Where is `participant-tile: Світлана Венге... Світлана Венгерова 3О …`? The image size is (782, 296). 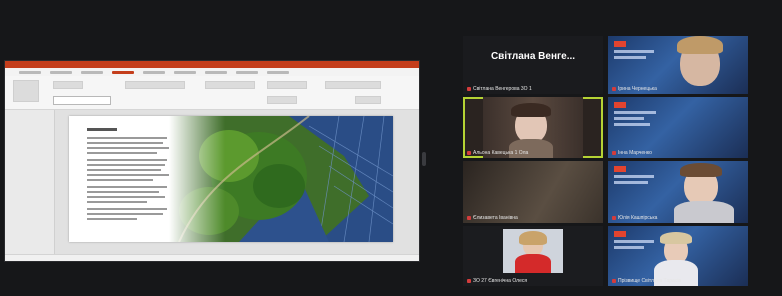 participant-tile: Світлана Венге... Світлана Венгерова 3О … is located at coordinates (533, 65).